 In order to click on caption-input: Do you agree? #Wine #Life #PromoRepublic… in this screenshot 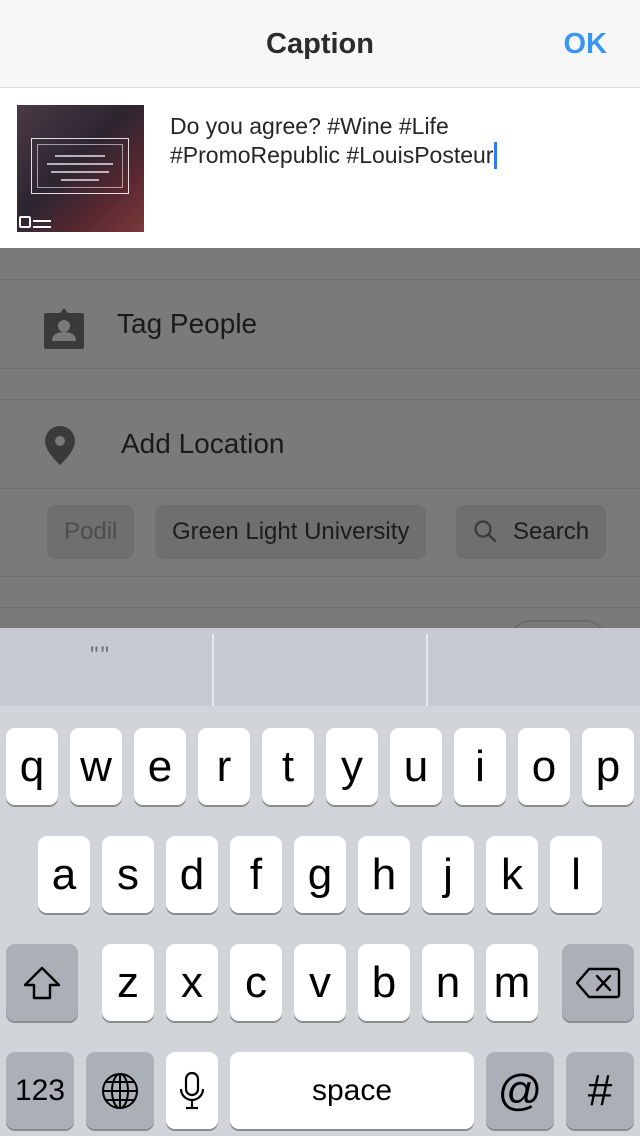, I will do `click(395, 141)`.